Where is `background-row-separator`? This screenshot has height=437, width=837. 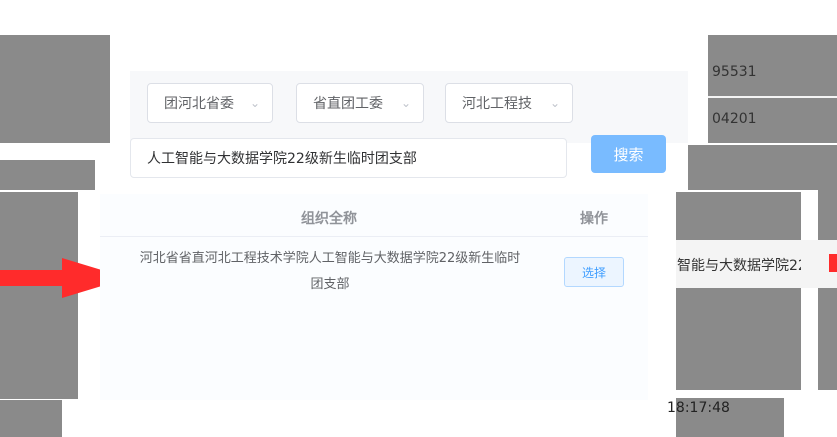 background-row-separator is located at coordinates (772, 97).